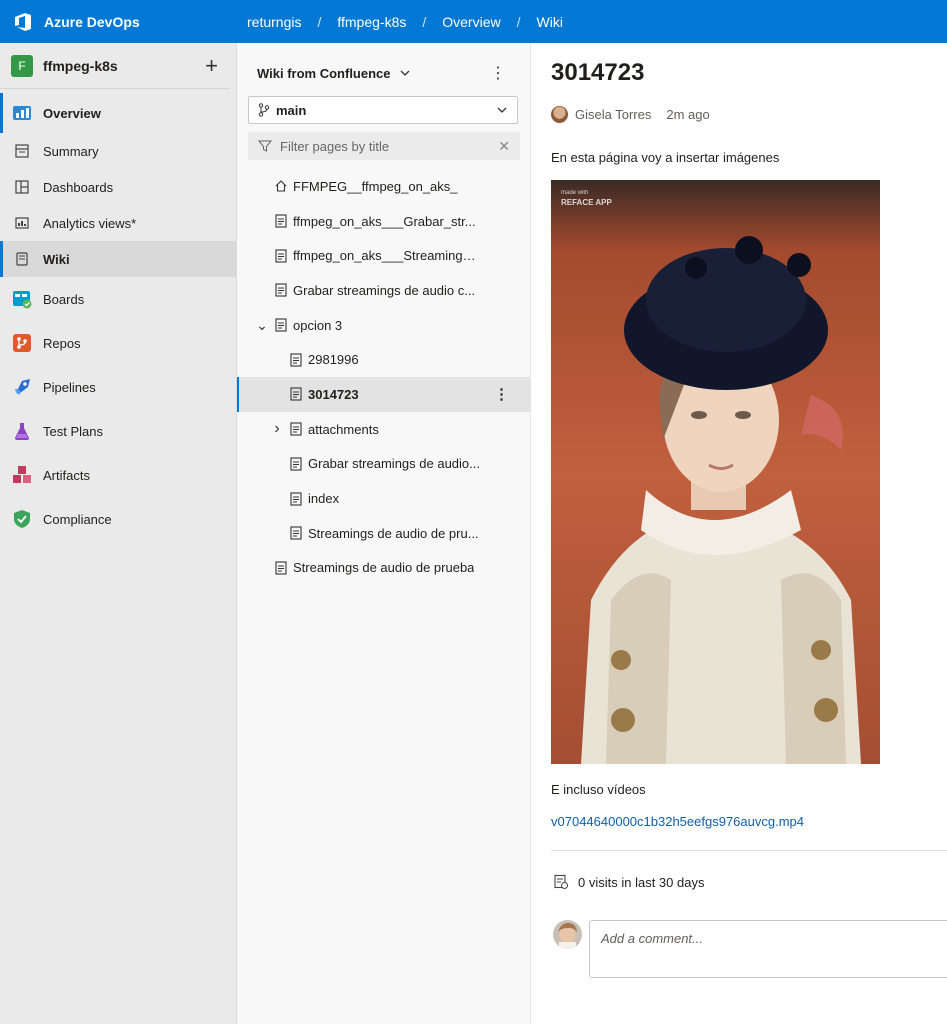 The image size is (947, 1024). Describe the element at coordinates (324, 499) in the screenshot. I see `tree-item-label: index` at that location.